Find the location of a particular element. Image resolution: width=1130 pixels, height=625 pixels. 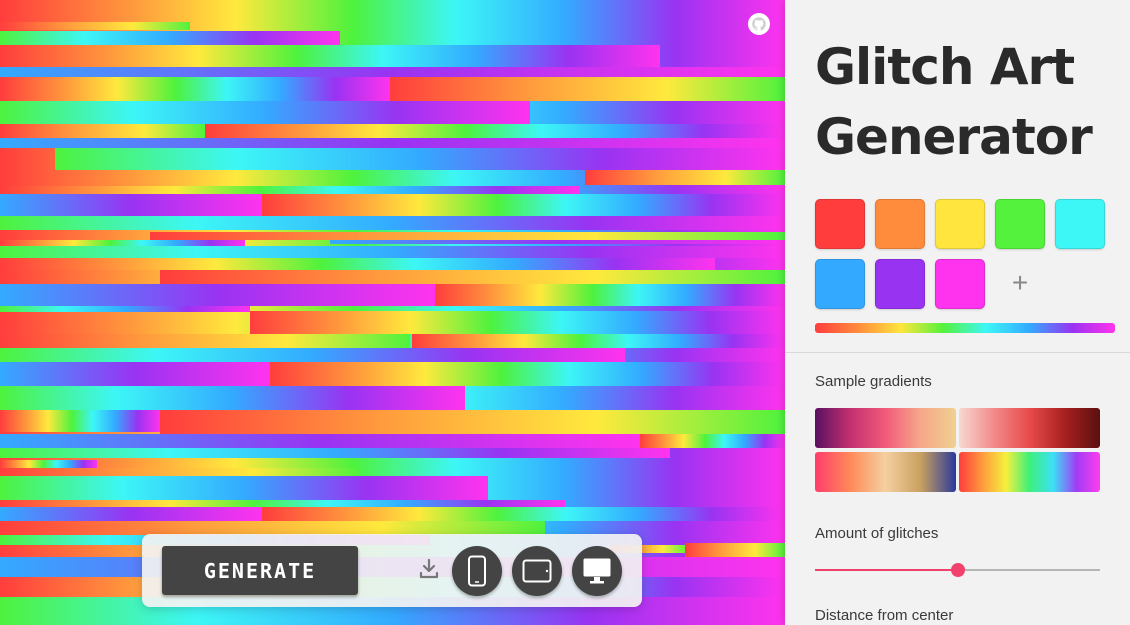

generate-button: GENERATE is located at coordinates (260, 570).